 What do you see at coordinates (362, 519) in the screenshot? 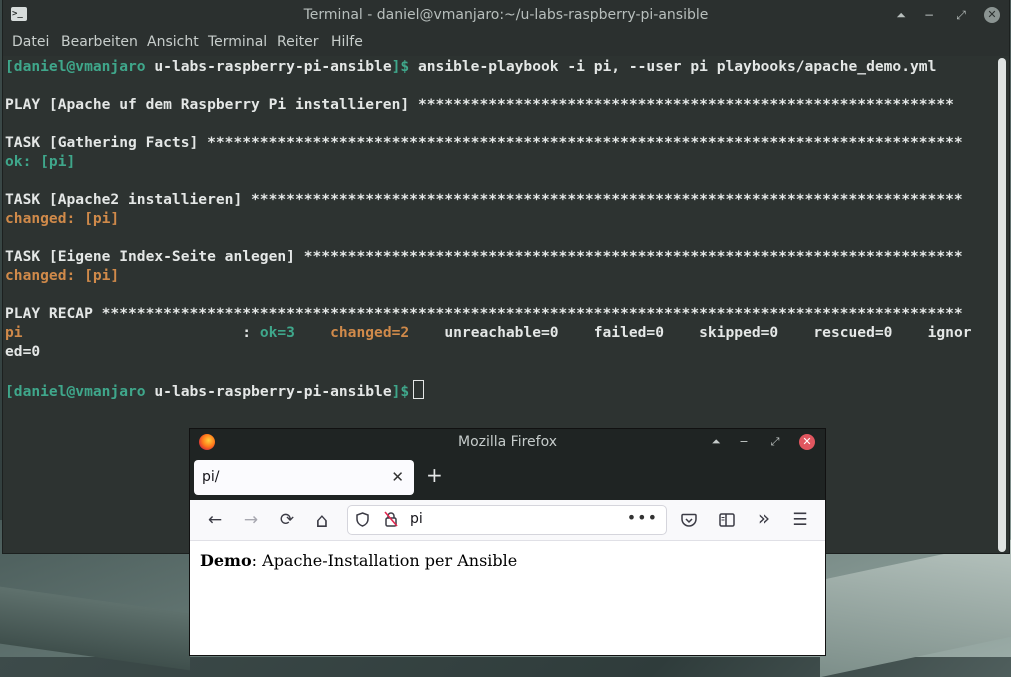
I see `tracking-protection-shield-icon` at bounding box center [362, 519].